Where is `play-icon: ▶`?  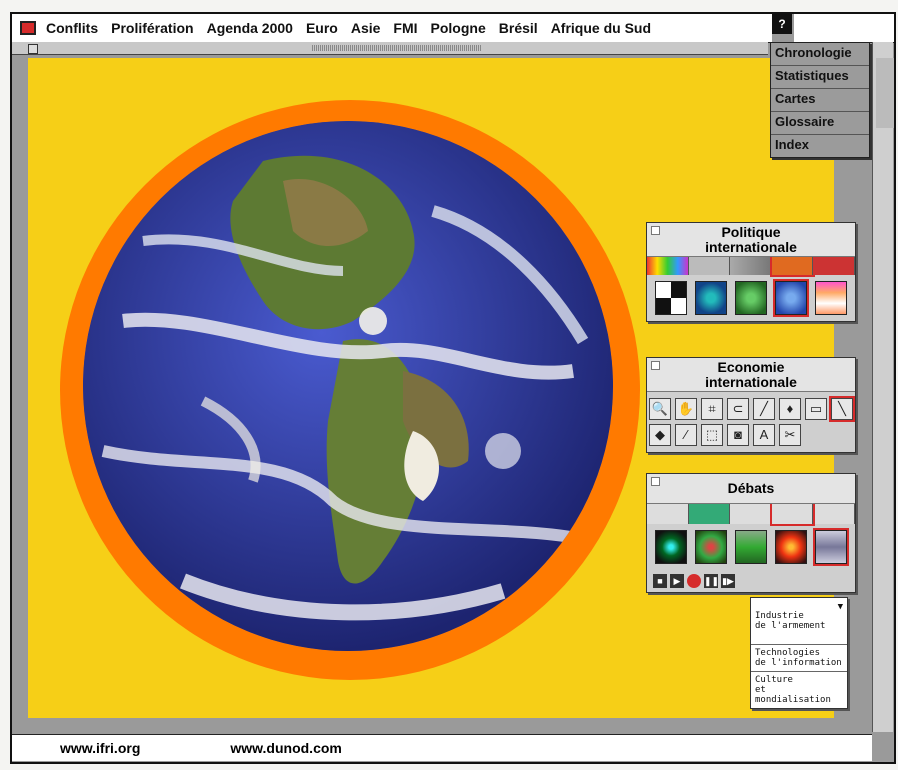 play-icon: ▶ is located at coordinates (677, 581).